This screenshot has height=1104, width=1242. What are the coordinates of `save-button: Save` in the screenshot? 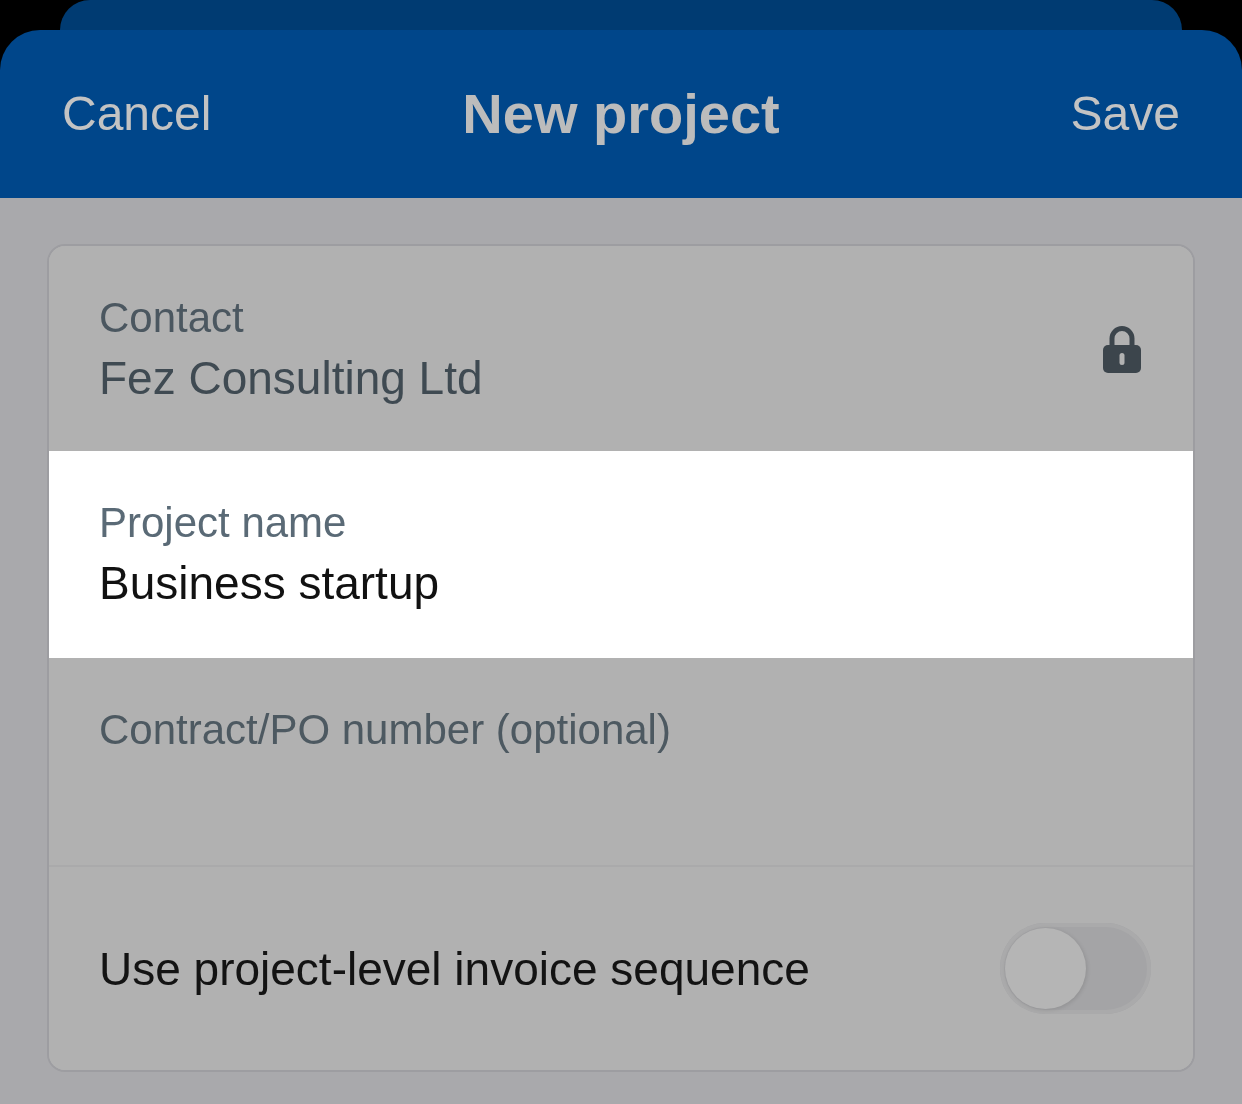 It's located at (1125, 114).